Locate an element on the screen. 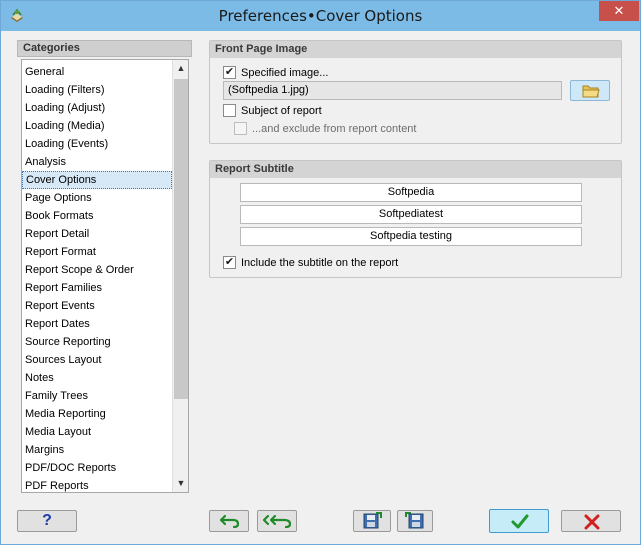  category-item: Media Layout is located at coordinates (97, 432).